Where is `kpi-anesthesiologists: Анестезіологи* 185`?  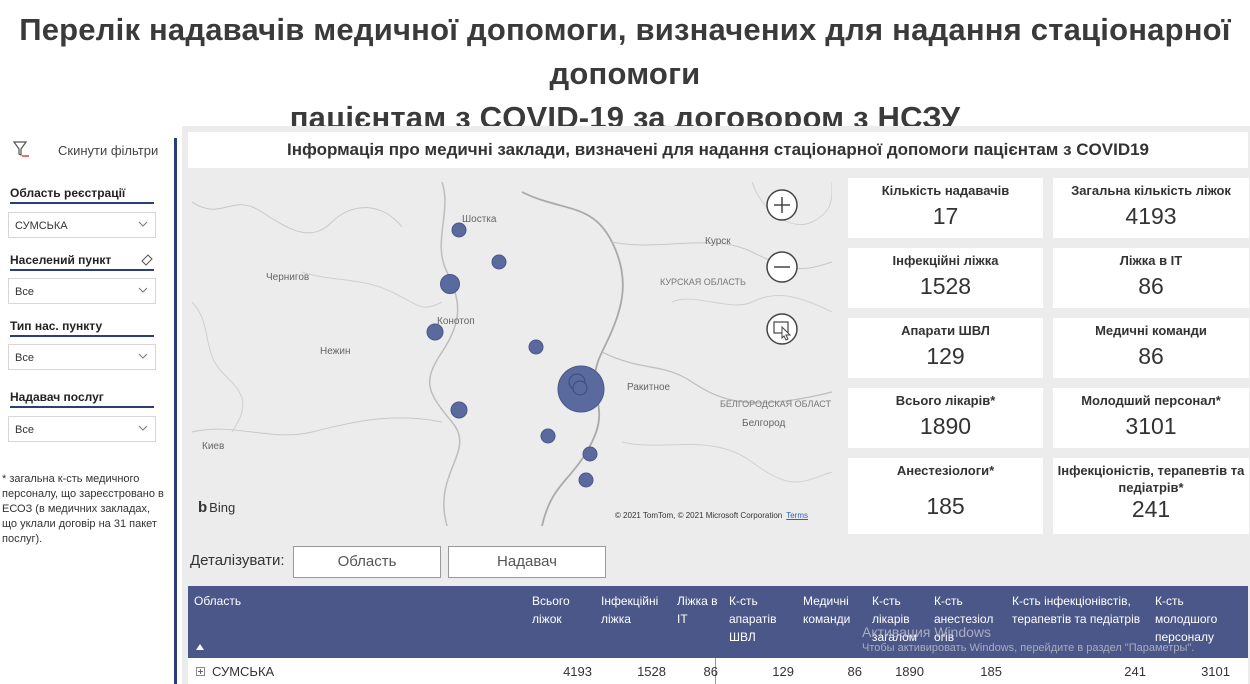 kpi-anesthesiologists: Анестезіологи* 185 is located at coordinates (945, 496).